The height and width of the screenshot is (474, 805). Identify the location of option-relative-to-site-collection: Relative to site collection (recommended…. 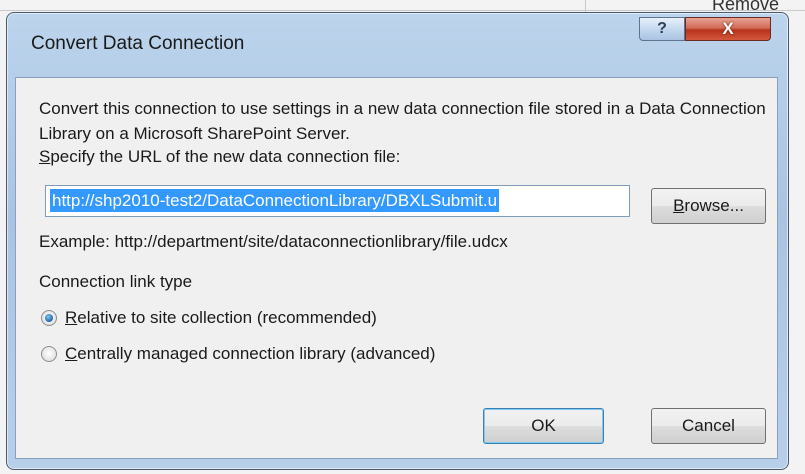
(209, 318).